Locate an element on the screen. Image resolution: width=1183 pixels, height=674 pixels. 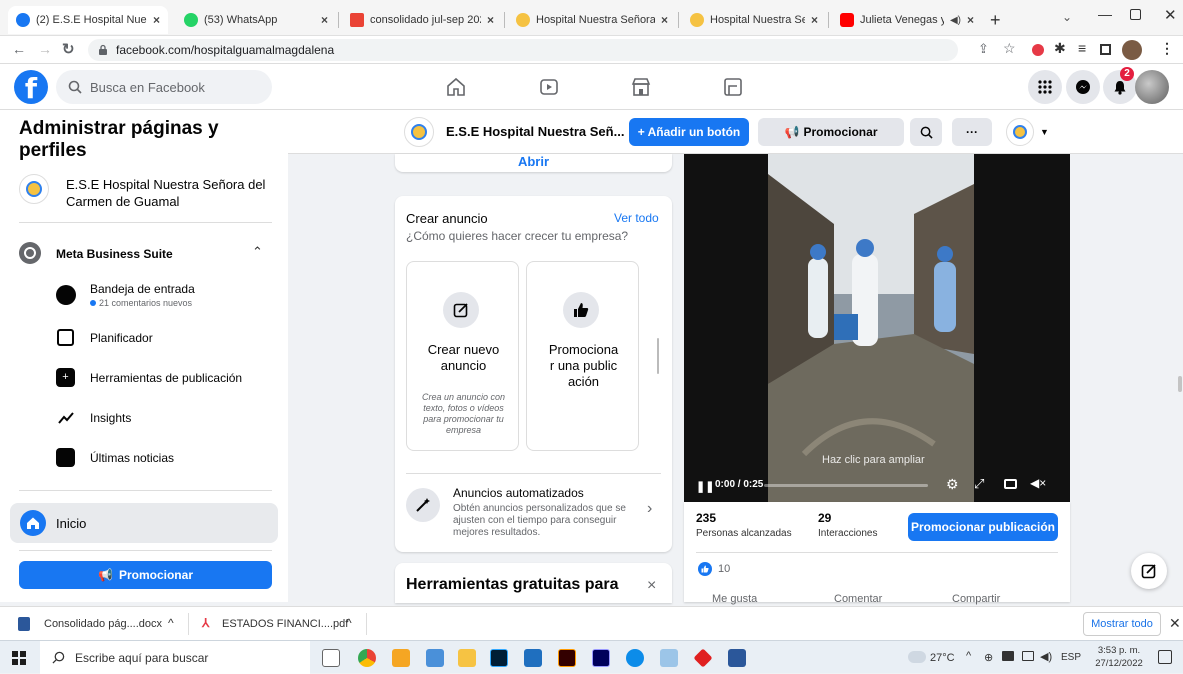
promote-button: 📢 Promocionar is located at coordinates (831, 132).